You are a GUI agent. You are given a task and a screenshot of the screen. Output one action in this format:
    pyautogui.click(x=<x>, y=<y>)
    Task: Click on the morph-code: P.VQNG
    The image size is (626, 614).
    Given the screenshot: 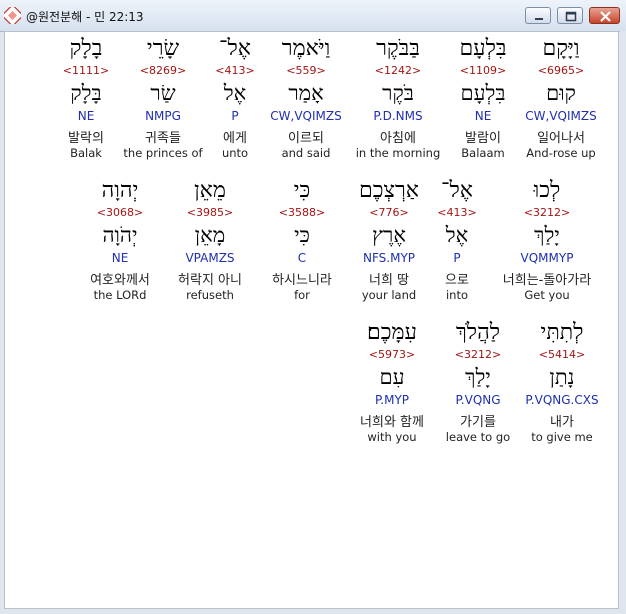 What is the action you would take?
    pyautogui.click(x=478, y=400)
    